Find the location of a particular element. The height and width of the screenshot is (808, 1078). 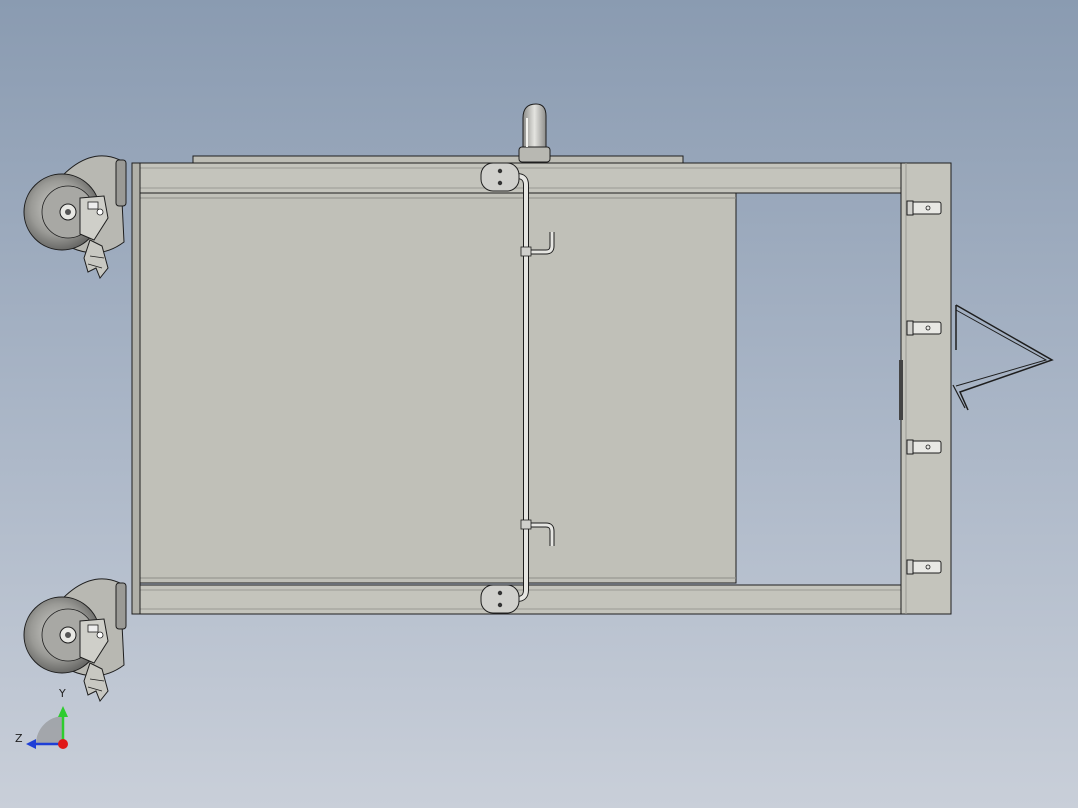

left-frame-post is located at coordinates (136, 388).